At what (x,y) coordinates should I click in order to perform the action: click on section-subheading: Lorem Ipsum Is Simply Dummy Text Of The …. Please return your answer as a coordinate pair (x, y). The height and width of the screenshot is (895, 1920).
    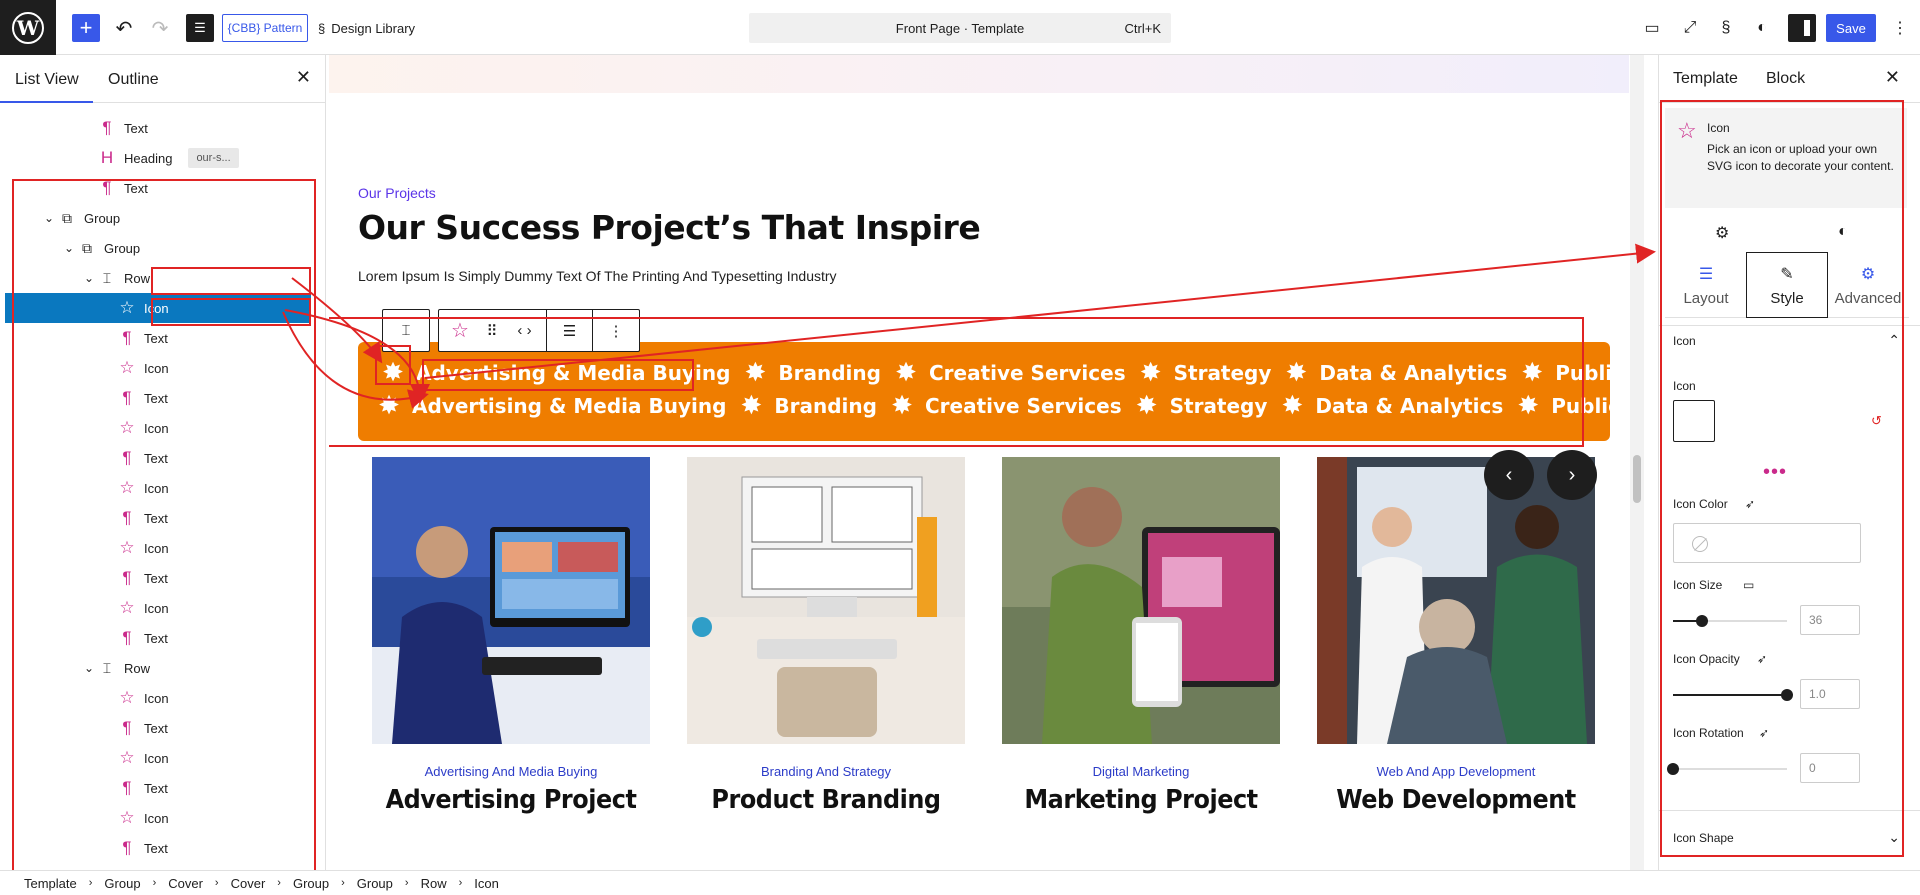
    Looking at the image, I should click on (597, 276).